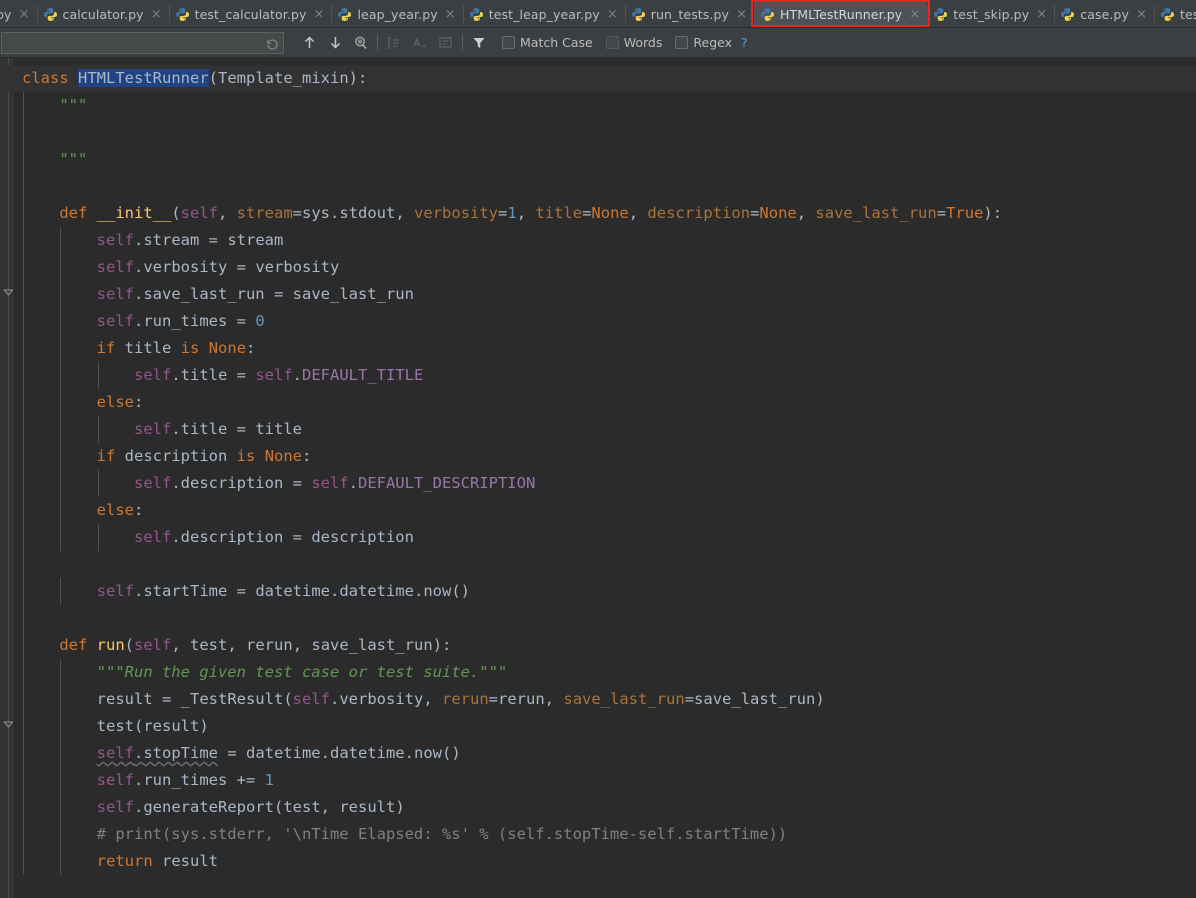  Describe the element at coordinates (598, 294) in the screenshot. I see `code-line: self.save_last_run = save_last_run` at that location.